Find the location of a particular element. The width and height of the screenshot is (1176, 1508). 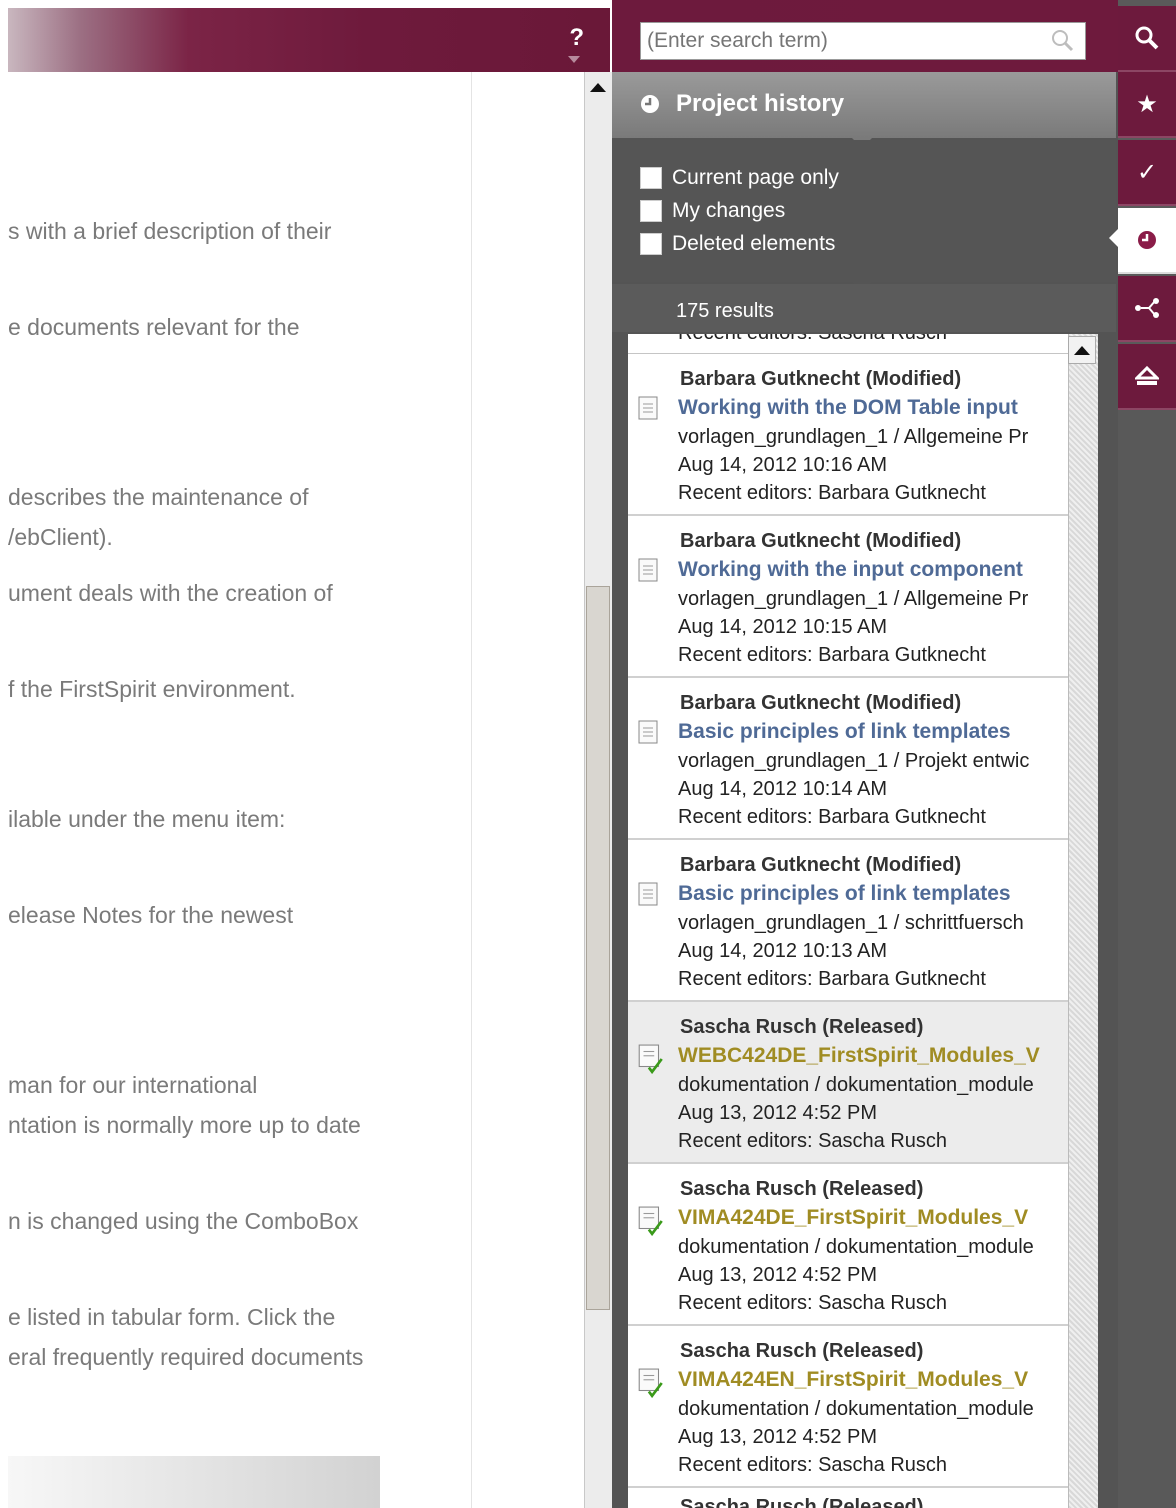

doc-text-line: elease Notes for the newest is located at coordinates (151, 915).